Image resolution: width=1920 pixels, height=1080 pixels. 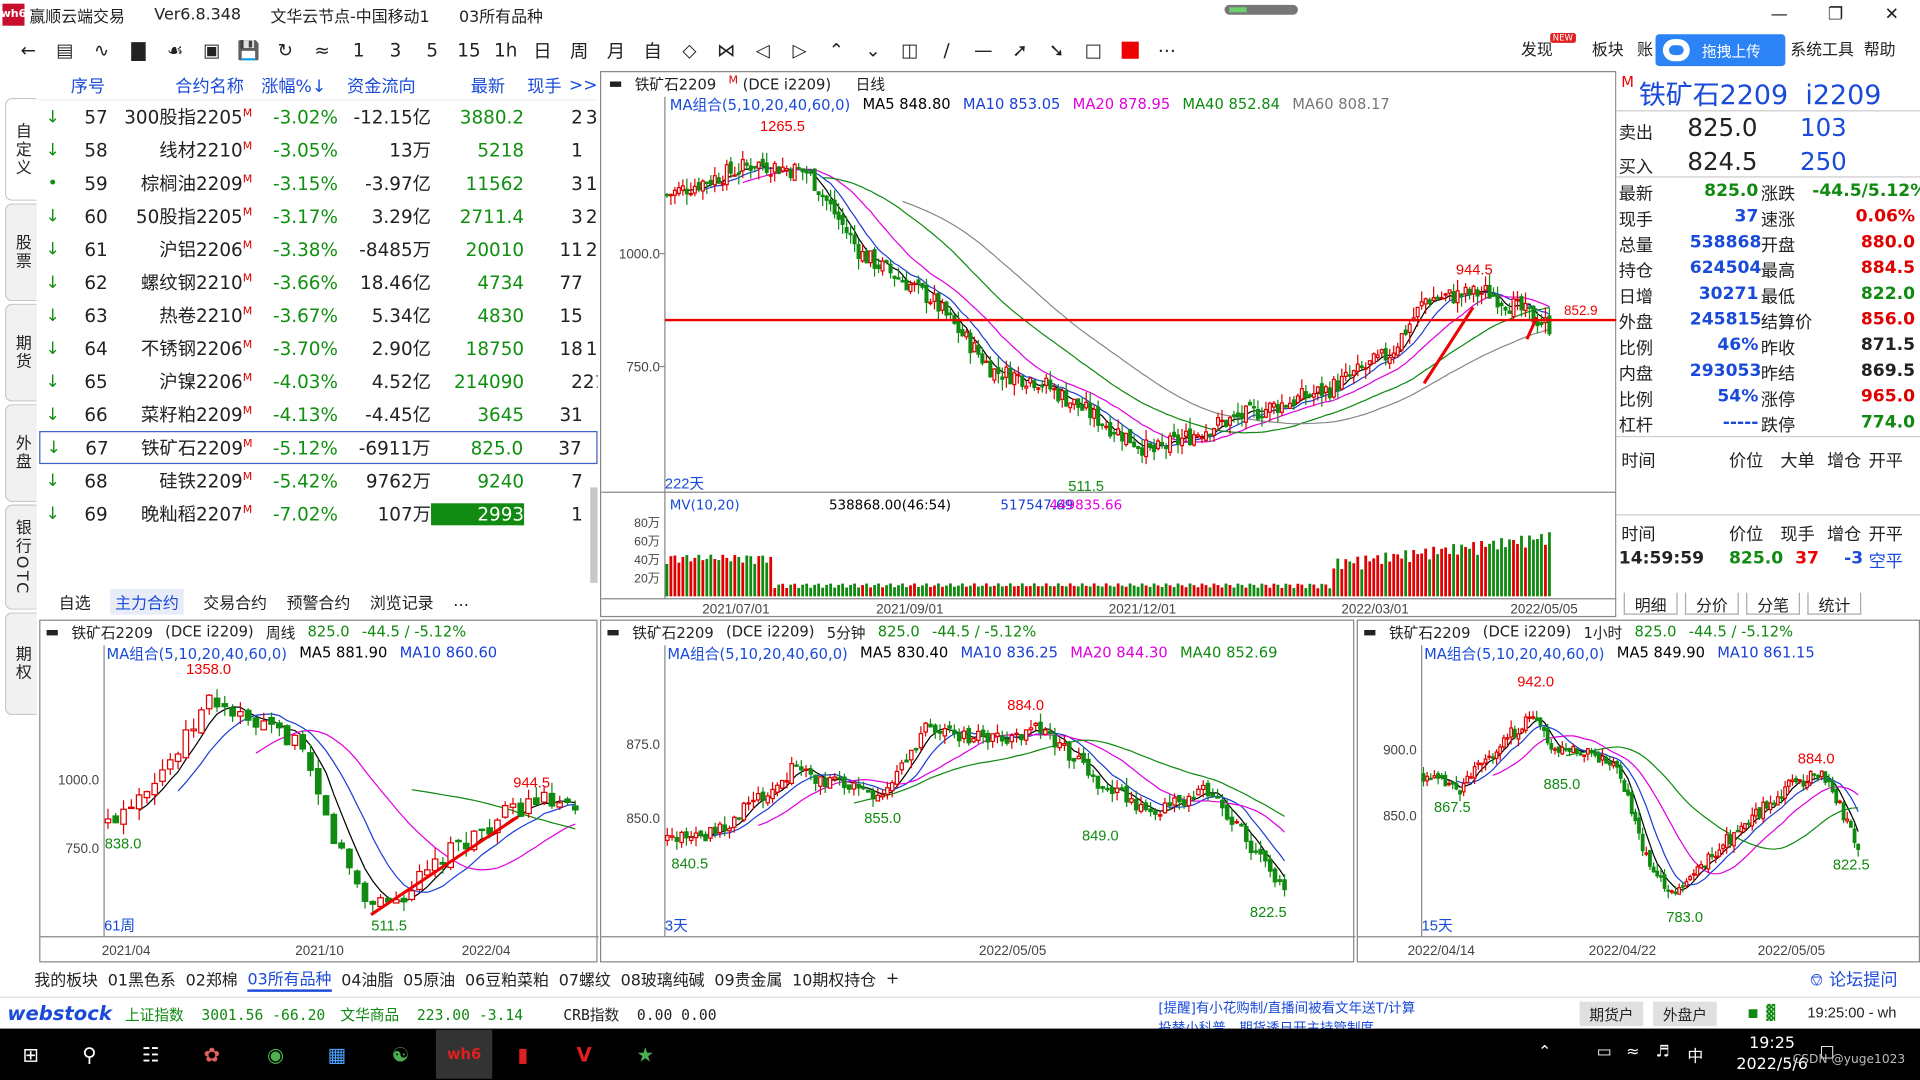 I want to click on period-month: 月, so click(x=616, y=50).